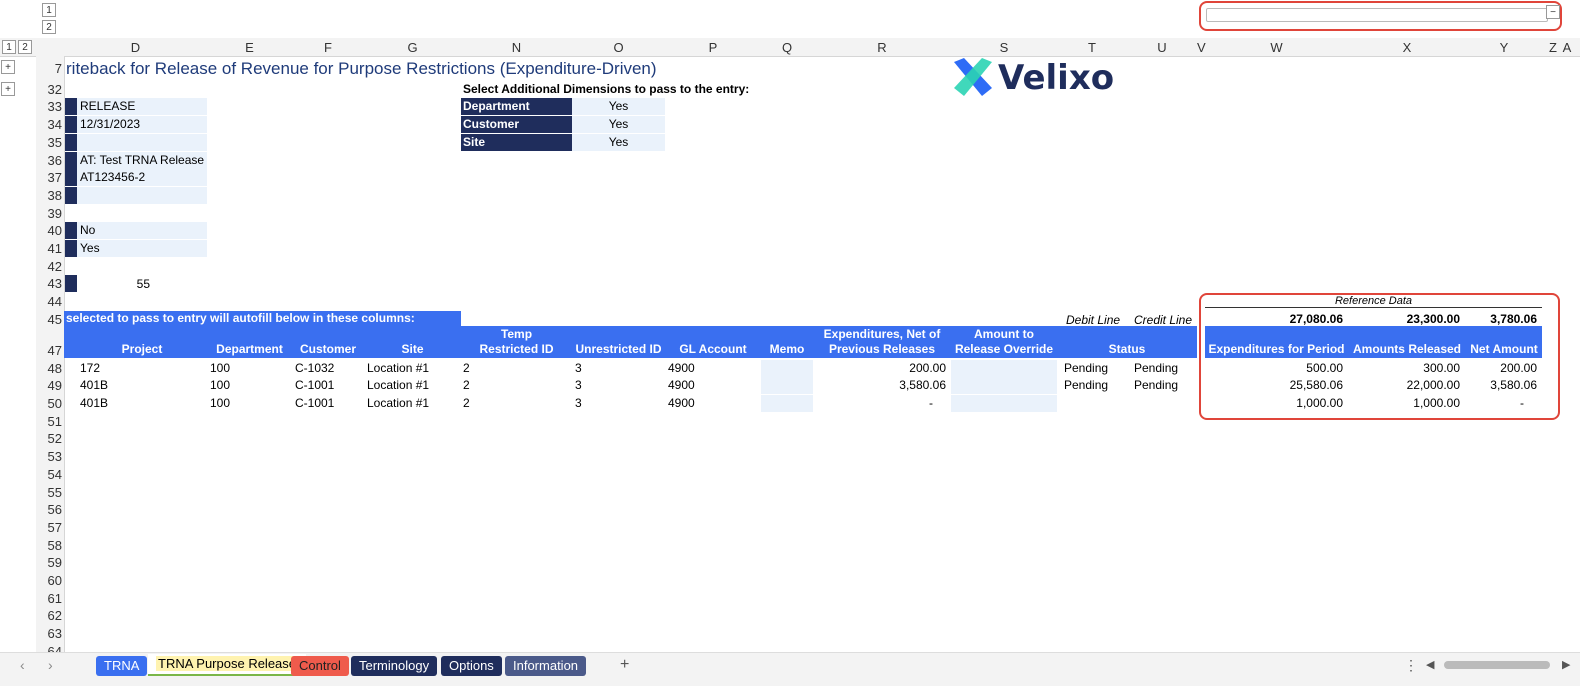 This screenshot has width=1580, height=686. What do you see at coordinates (49, 27) in the screenshot?
I see `outline-level-2-button: 2` at bounding box center [49, 27].